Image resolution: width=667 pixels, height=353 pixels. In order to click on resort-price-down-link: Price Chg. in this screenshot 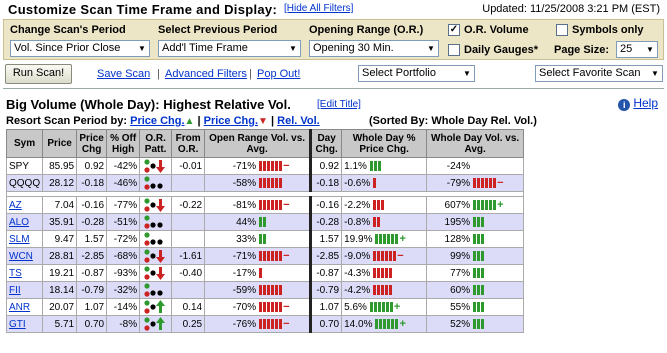, I will do `click(231, 121)`.